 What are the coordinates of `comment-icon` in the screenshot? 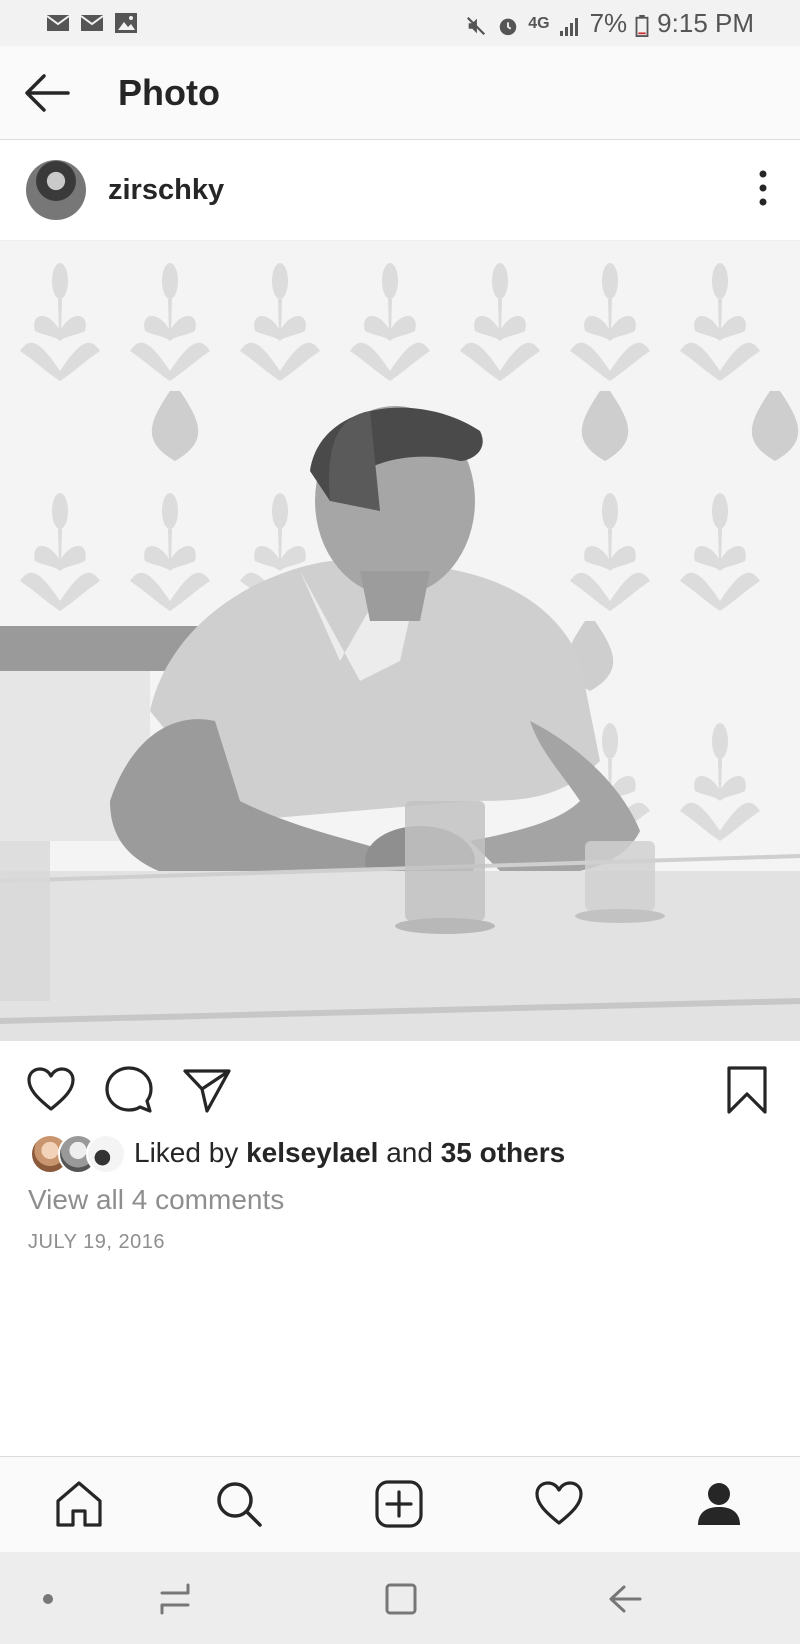 It's located at (129, 1090).